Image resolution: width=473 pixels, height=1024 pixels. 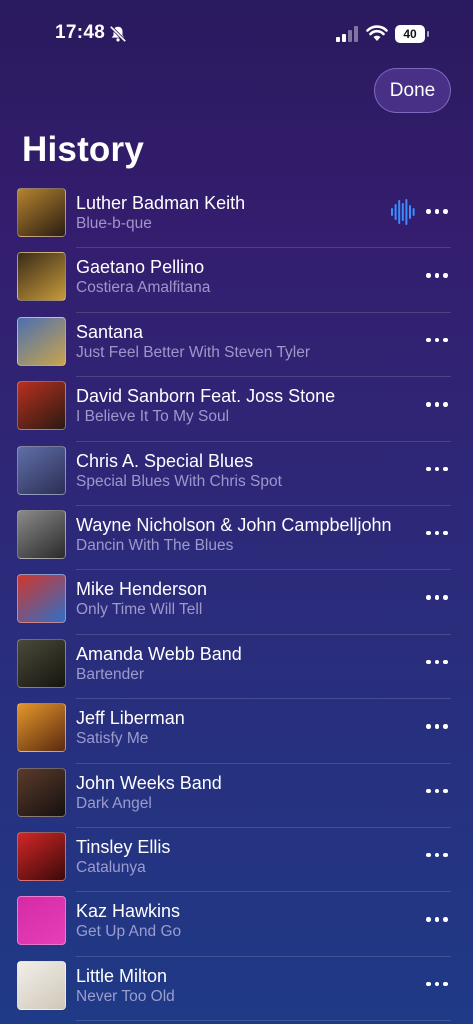 What do you see at coordinates (80, 32) in the screenshot?
I see `status-time: 17:48` at bounding box center [80, 32].